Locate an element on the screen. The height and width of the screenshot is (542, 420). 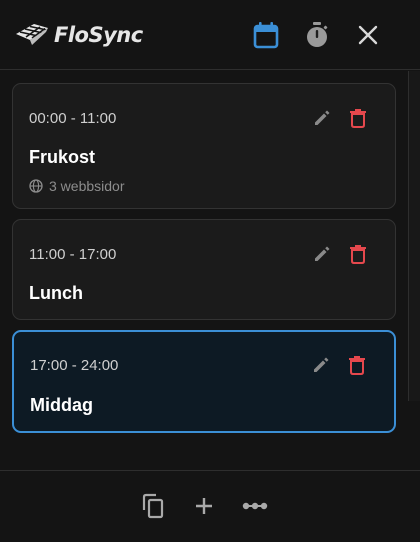
schedule-title: Frukost is located at coordinates (62, 157).